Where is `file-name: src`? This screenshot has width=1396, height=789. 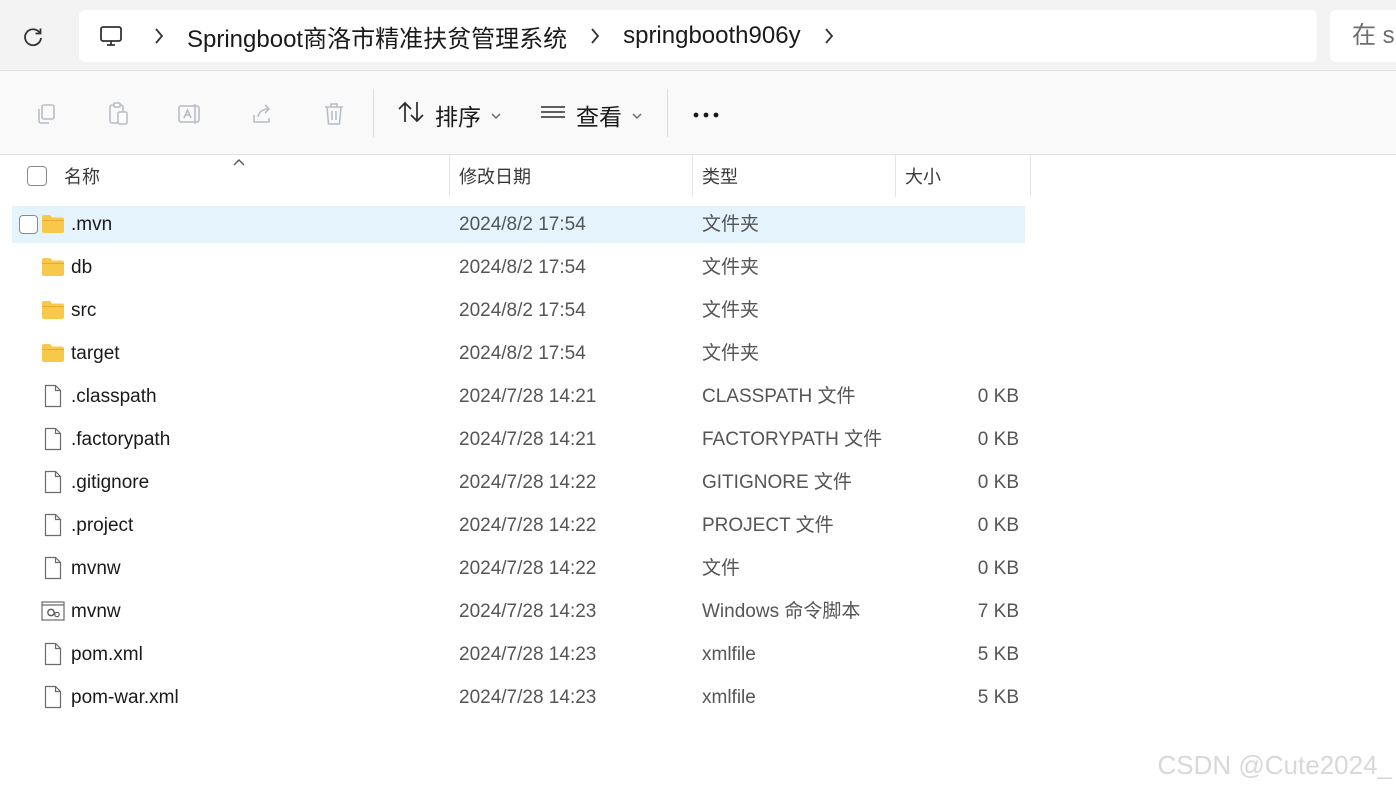 file-name: src is located at coordinates (84, 310).